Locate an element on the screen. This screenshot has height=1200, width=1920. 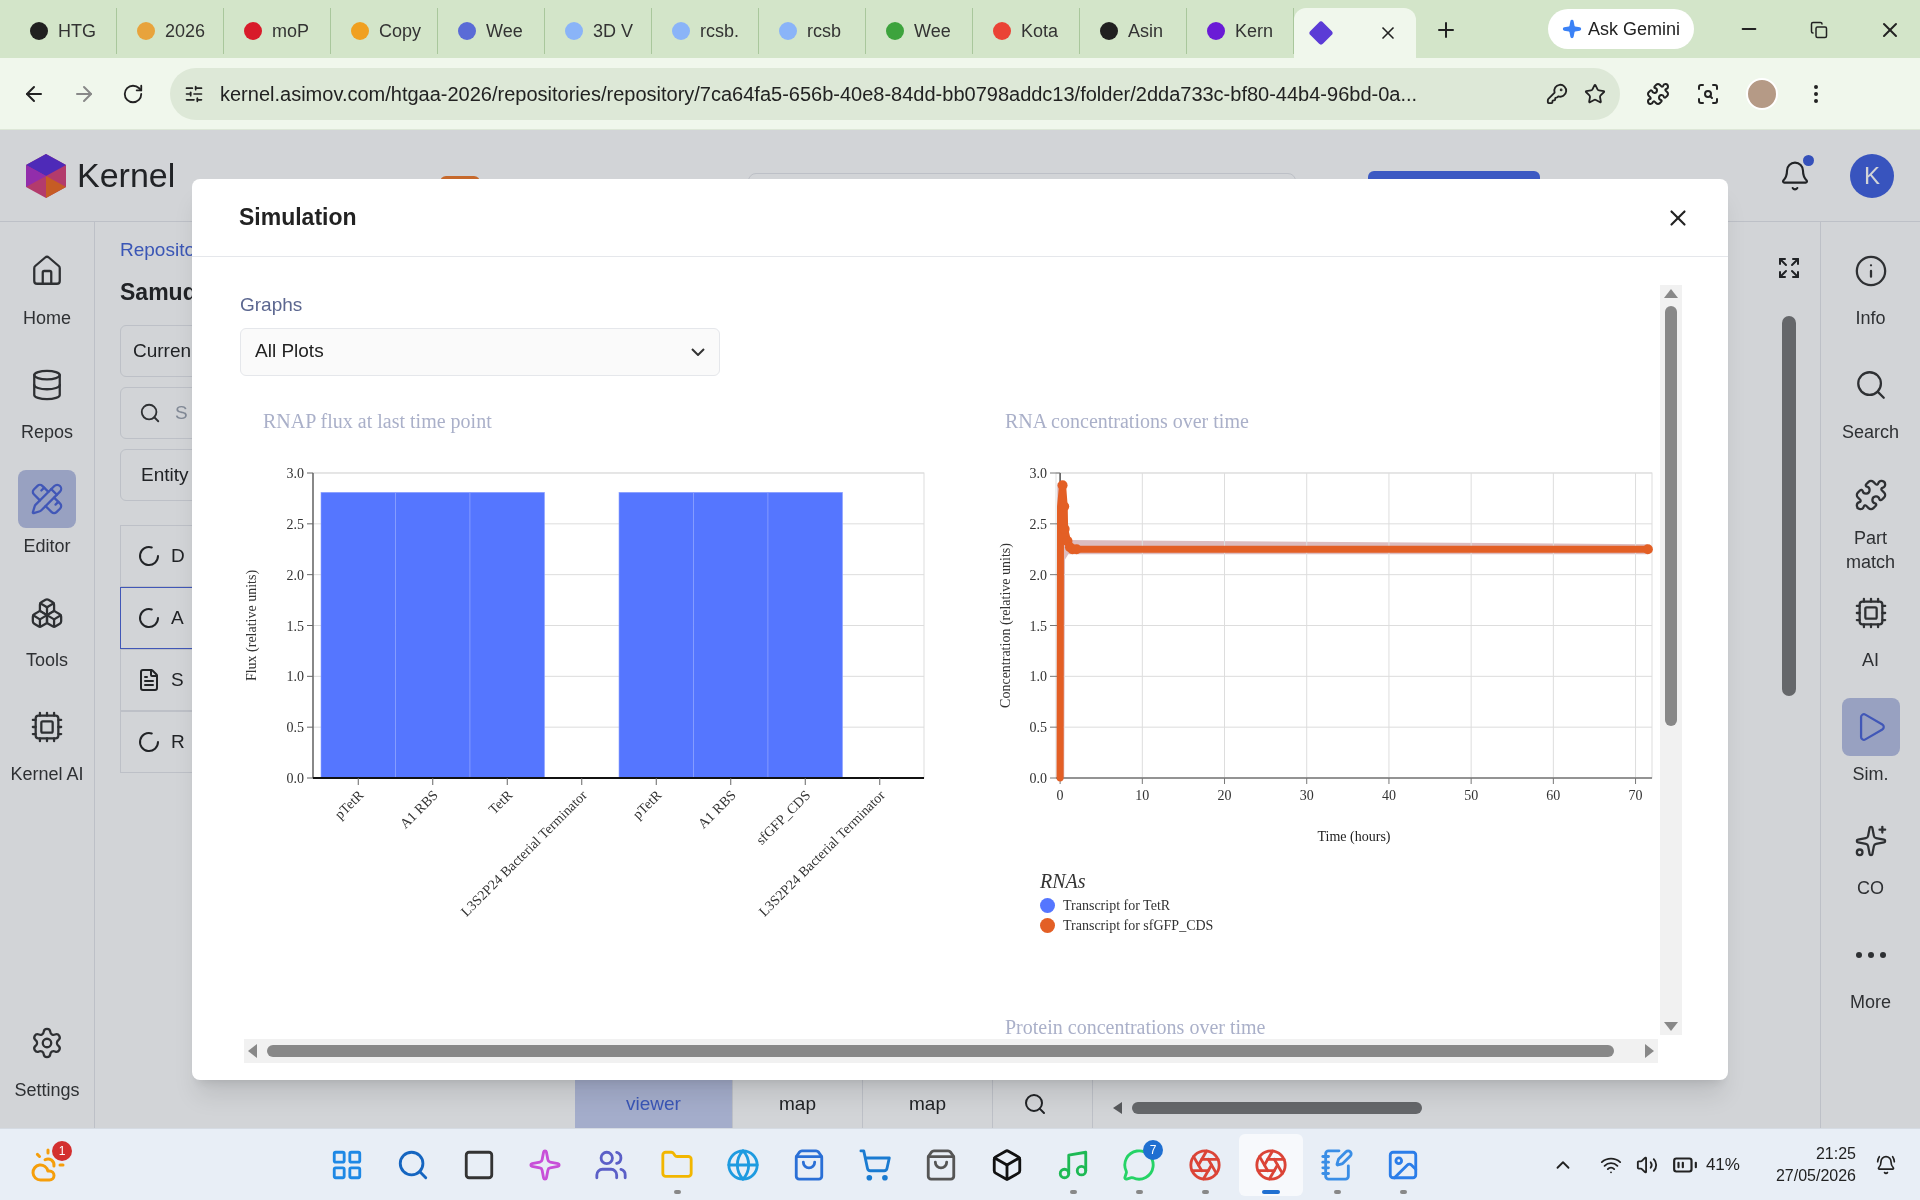
axis-title: Time (hours) is located at coordinates (1354, 836).